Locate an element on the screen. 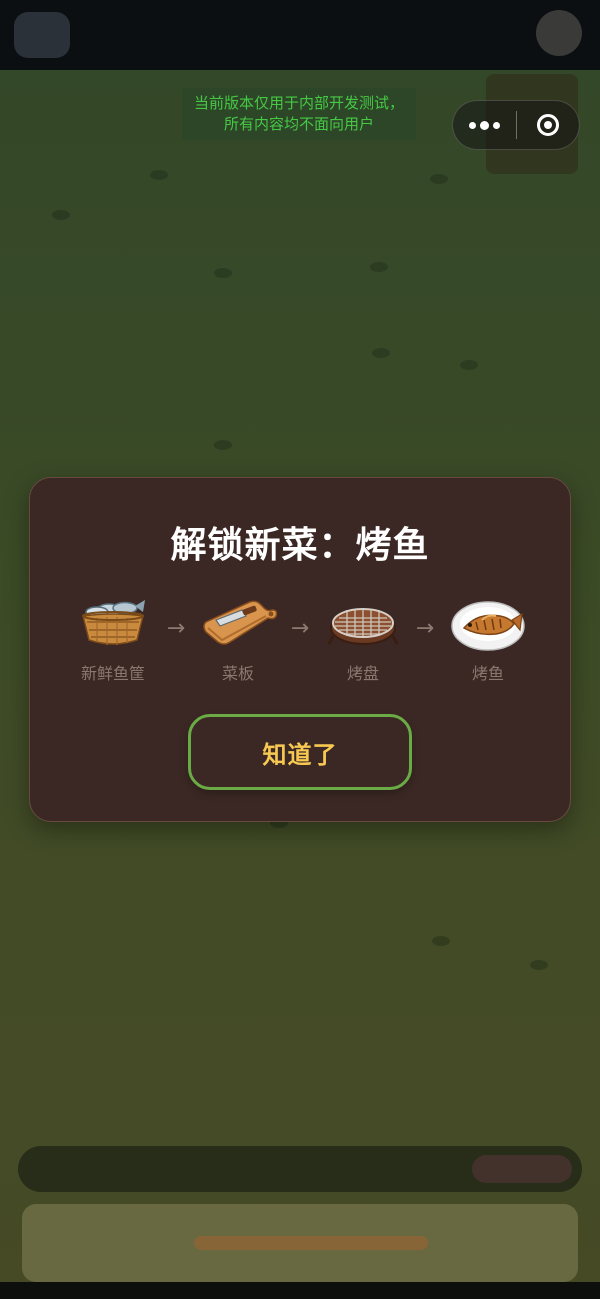 This screenshot has height=1299, width=600. bottom-panel is located at coordinates (300, 1243).